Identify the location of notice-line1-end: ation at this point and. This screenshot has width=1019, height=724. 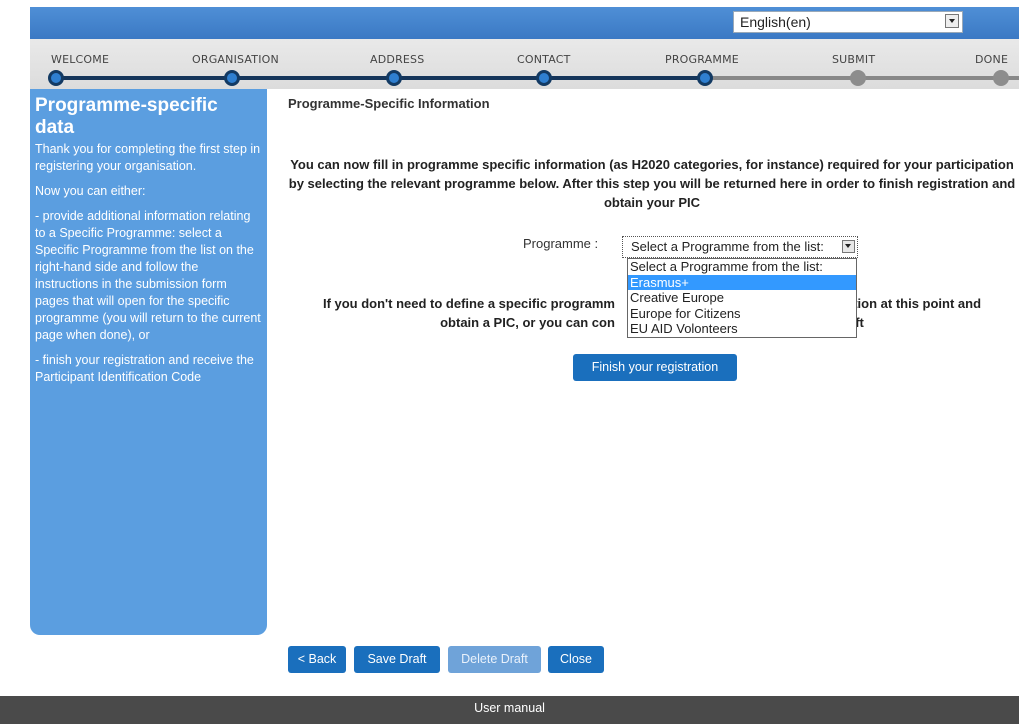
(913, 303).